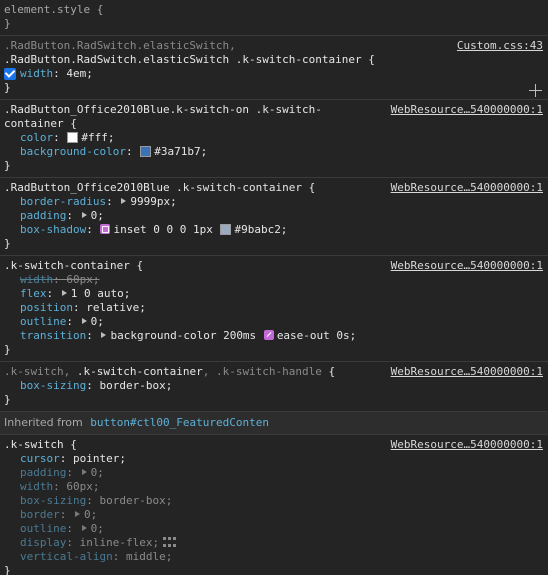 The image size is (548, 575). I want to click on source-link: Custom.css:43, so click(500, 45).